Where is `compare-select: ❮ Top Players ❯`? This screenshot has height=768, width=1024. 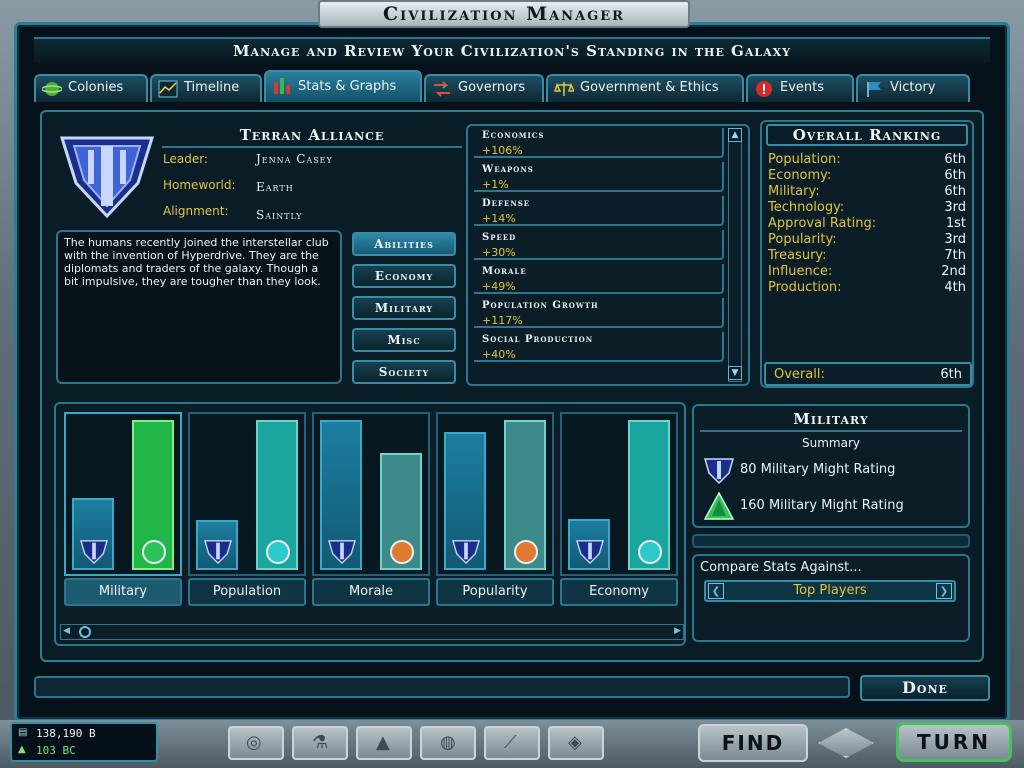
compare-select: ❮ Top Players ❯ is located at coordinates (830, 591).